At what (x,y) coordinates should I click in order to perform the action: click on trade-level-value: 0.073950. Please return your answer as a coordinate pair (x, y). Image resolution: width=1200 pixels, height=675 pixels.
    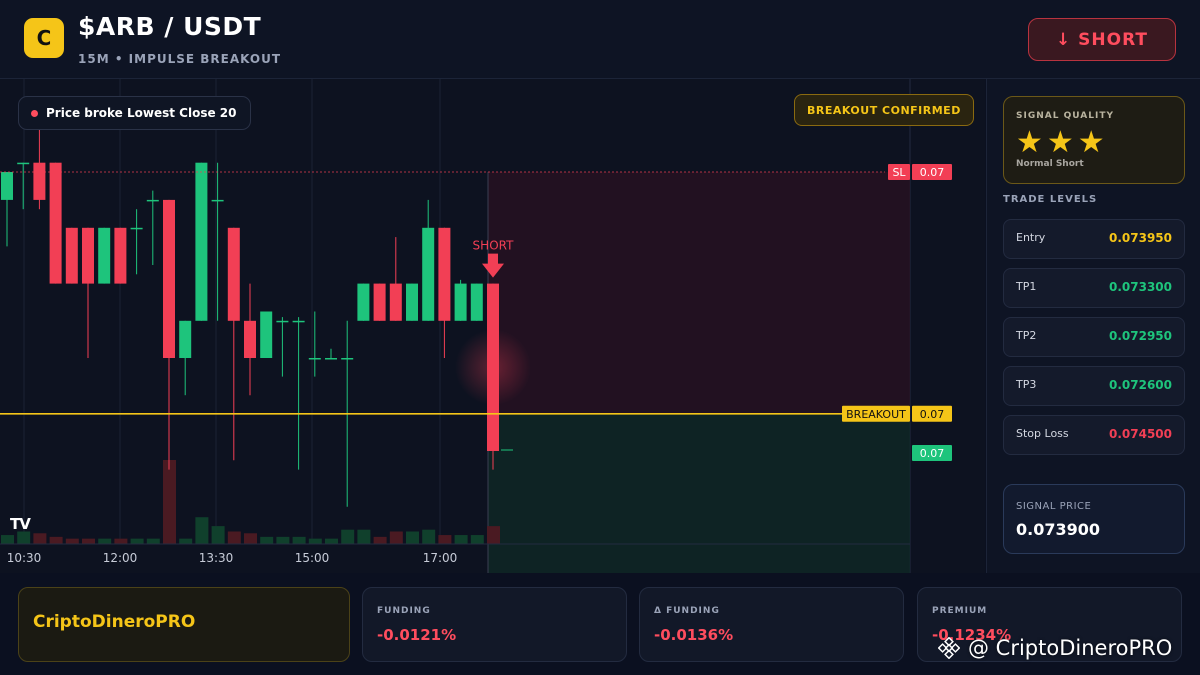
    Looking at the image, I should click on (1140, 238).